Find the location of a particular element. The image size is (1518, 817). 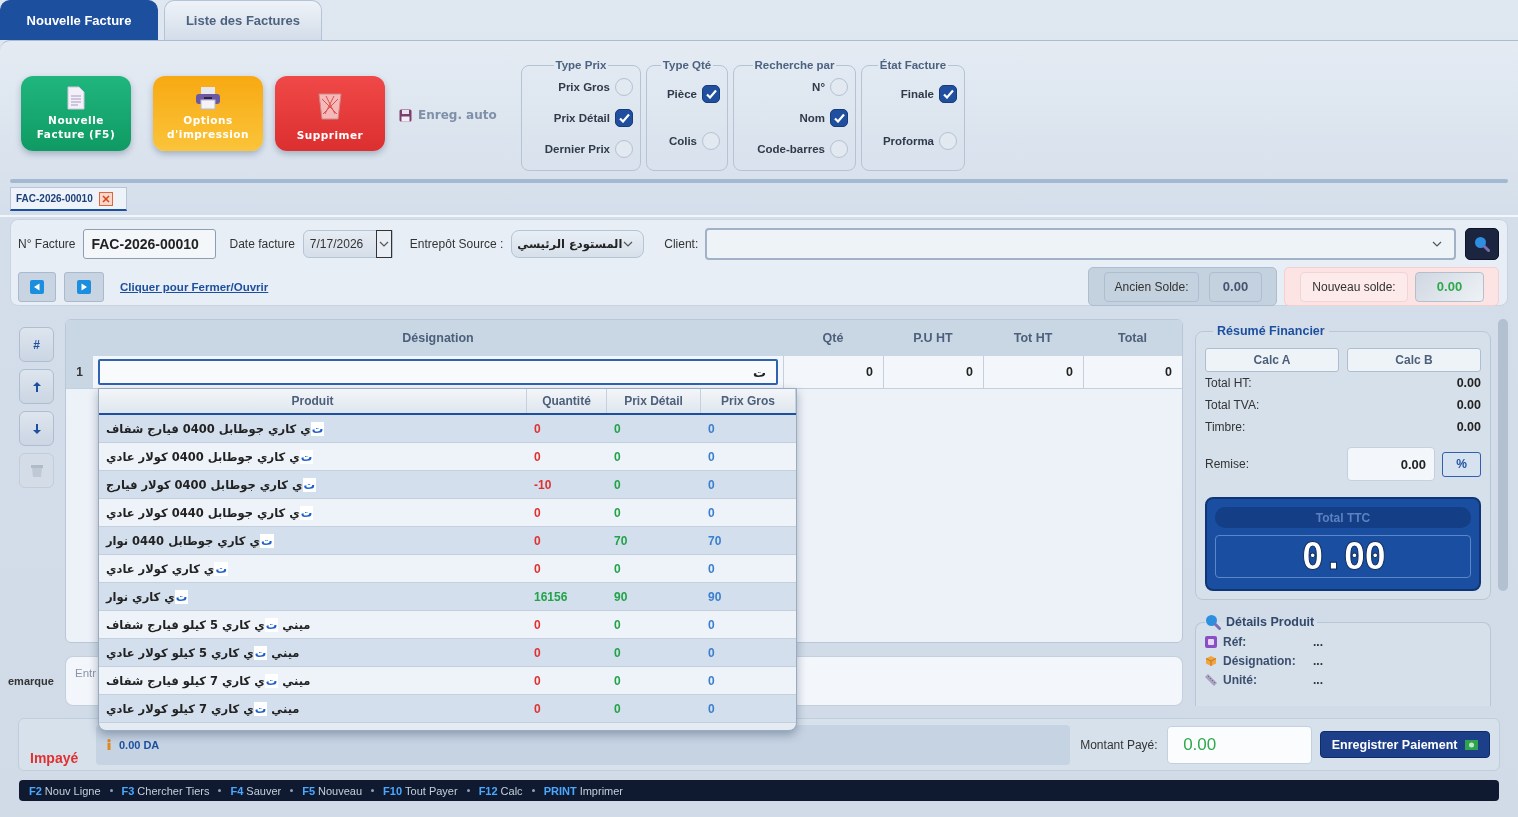

column-header: Tot HT is located at coordinates (1033, 338).